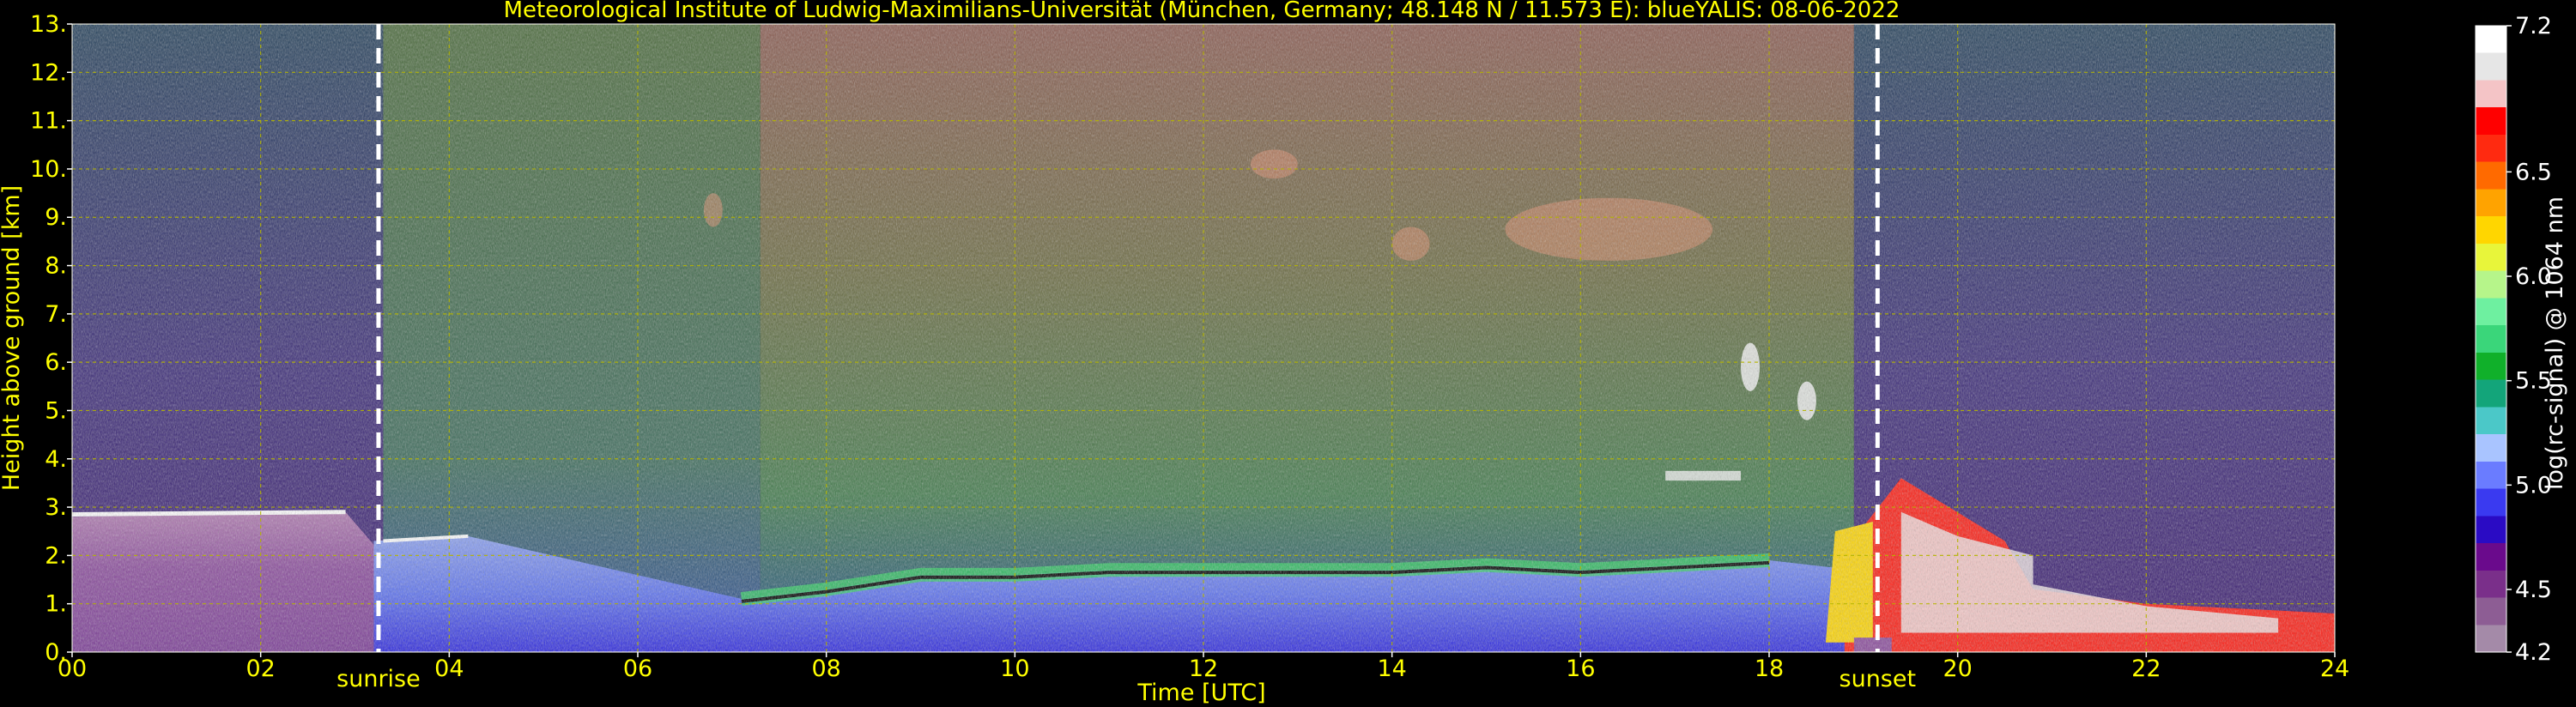 The height and width of the screenshot is (707, 2576). What do you see at coordinates (378, 679) in the screenshot?
I see `sun-marker-label: sunrise` at bounding box center [378, 679].